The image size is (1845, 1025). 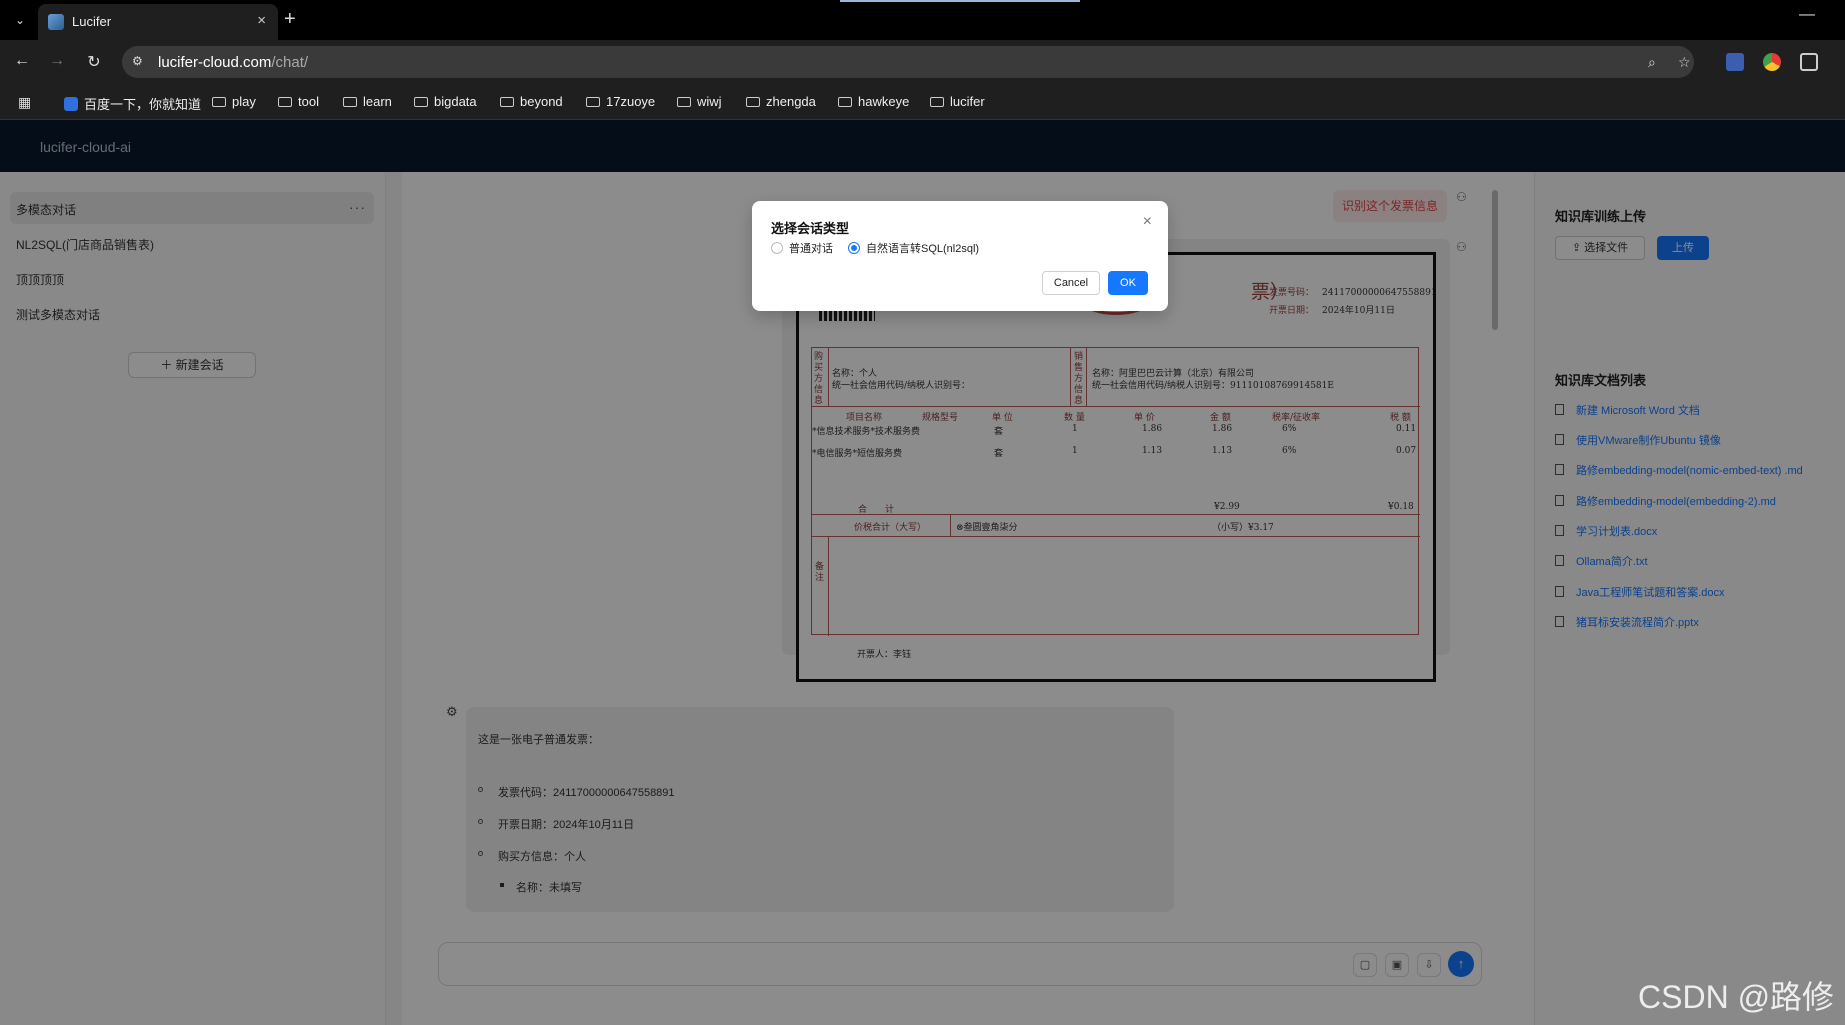 What do you see at coordinates (791, 101) in the screenshot?
I see `bookmark-label: zhengda` at bounding box center [791, 101].